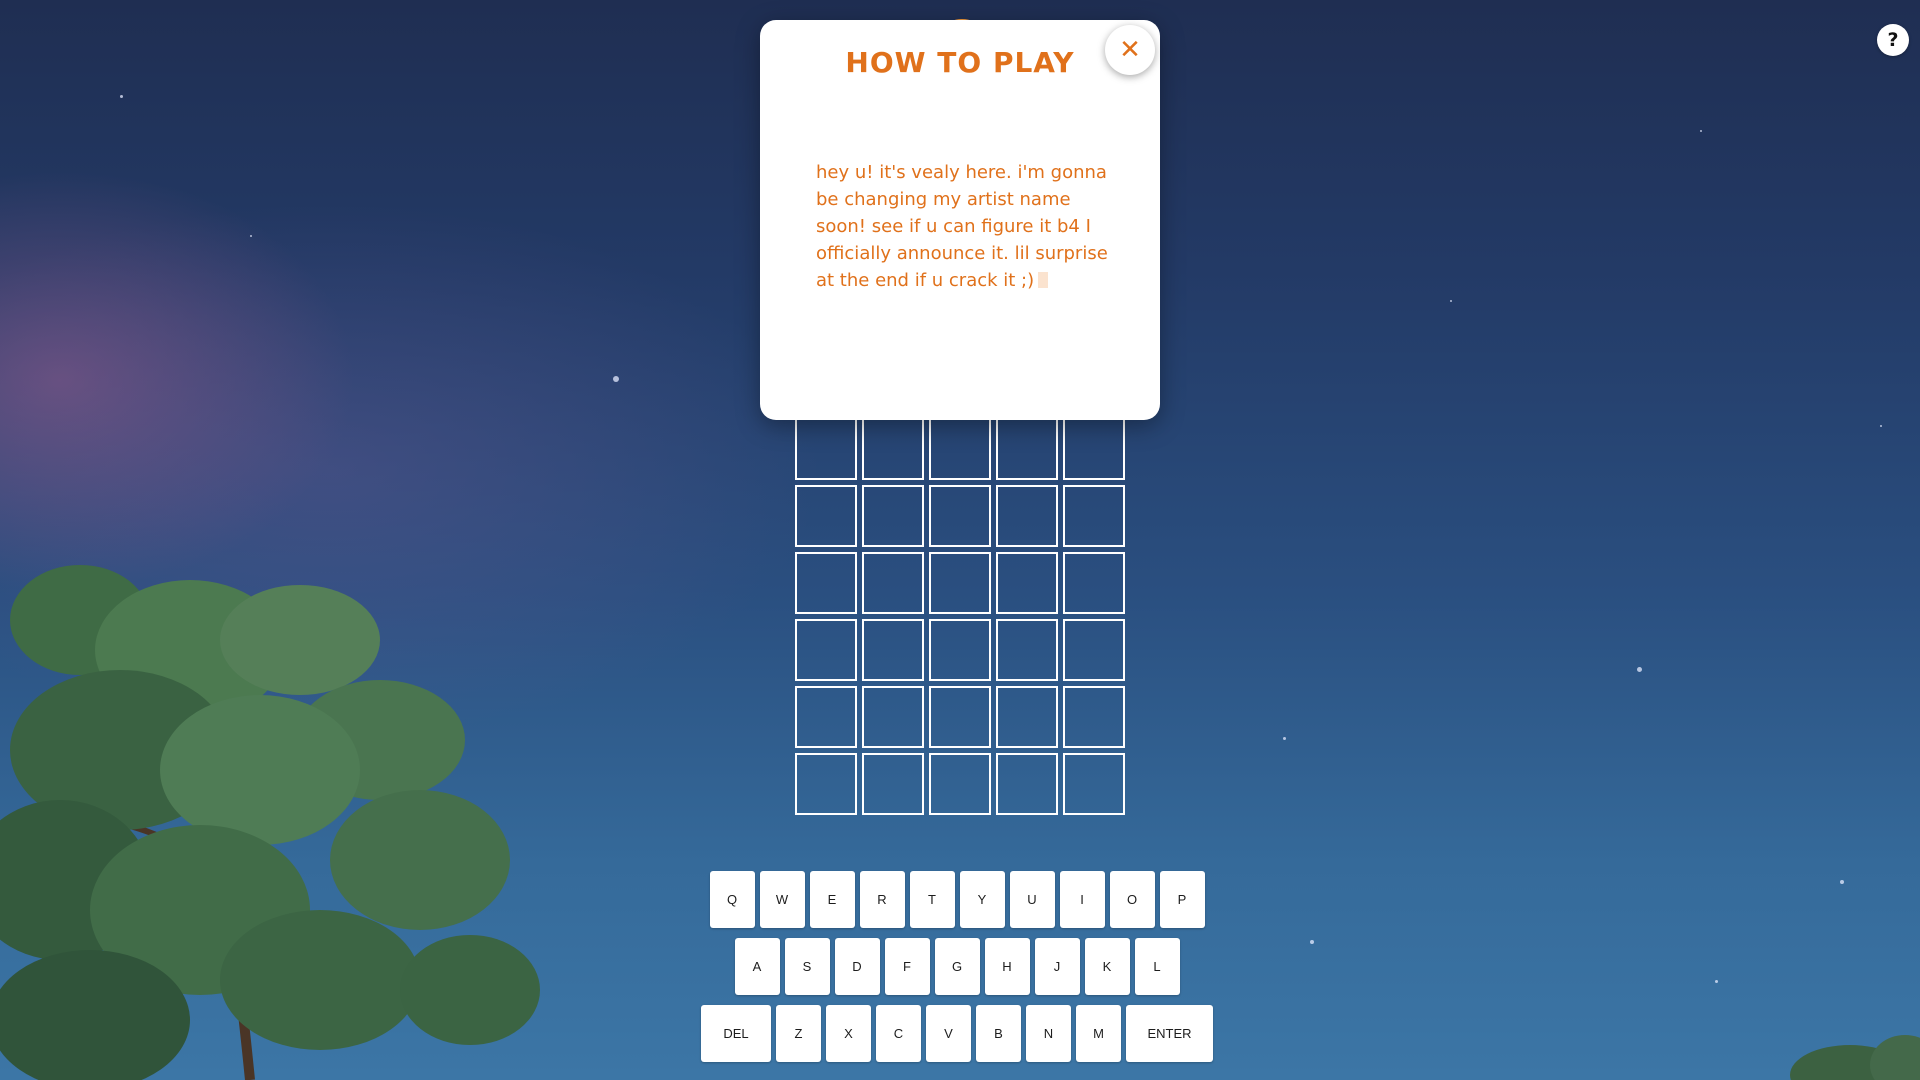  Describe the element at coordinates (982, 899) in the screenshot. I see `key-y: Y` at that location.